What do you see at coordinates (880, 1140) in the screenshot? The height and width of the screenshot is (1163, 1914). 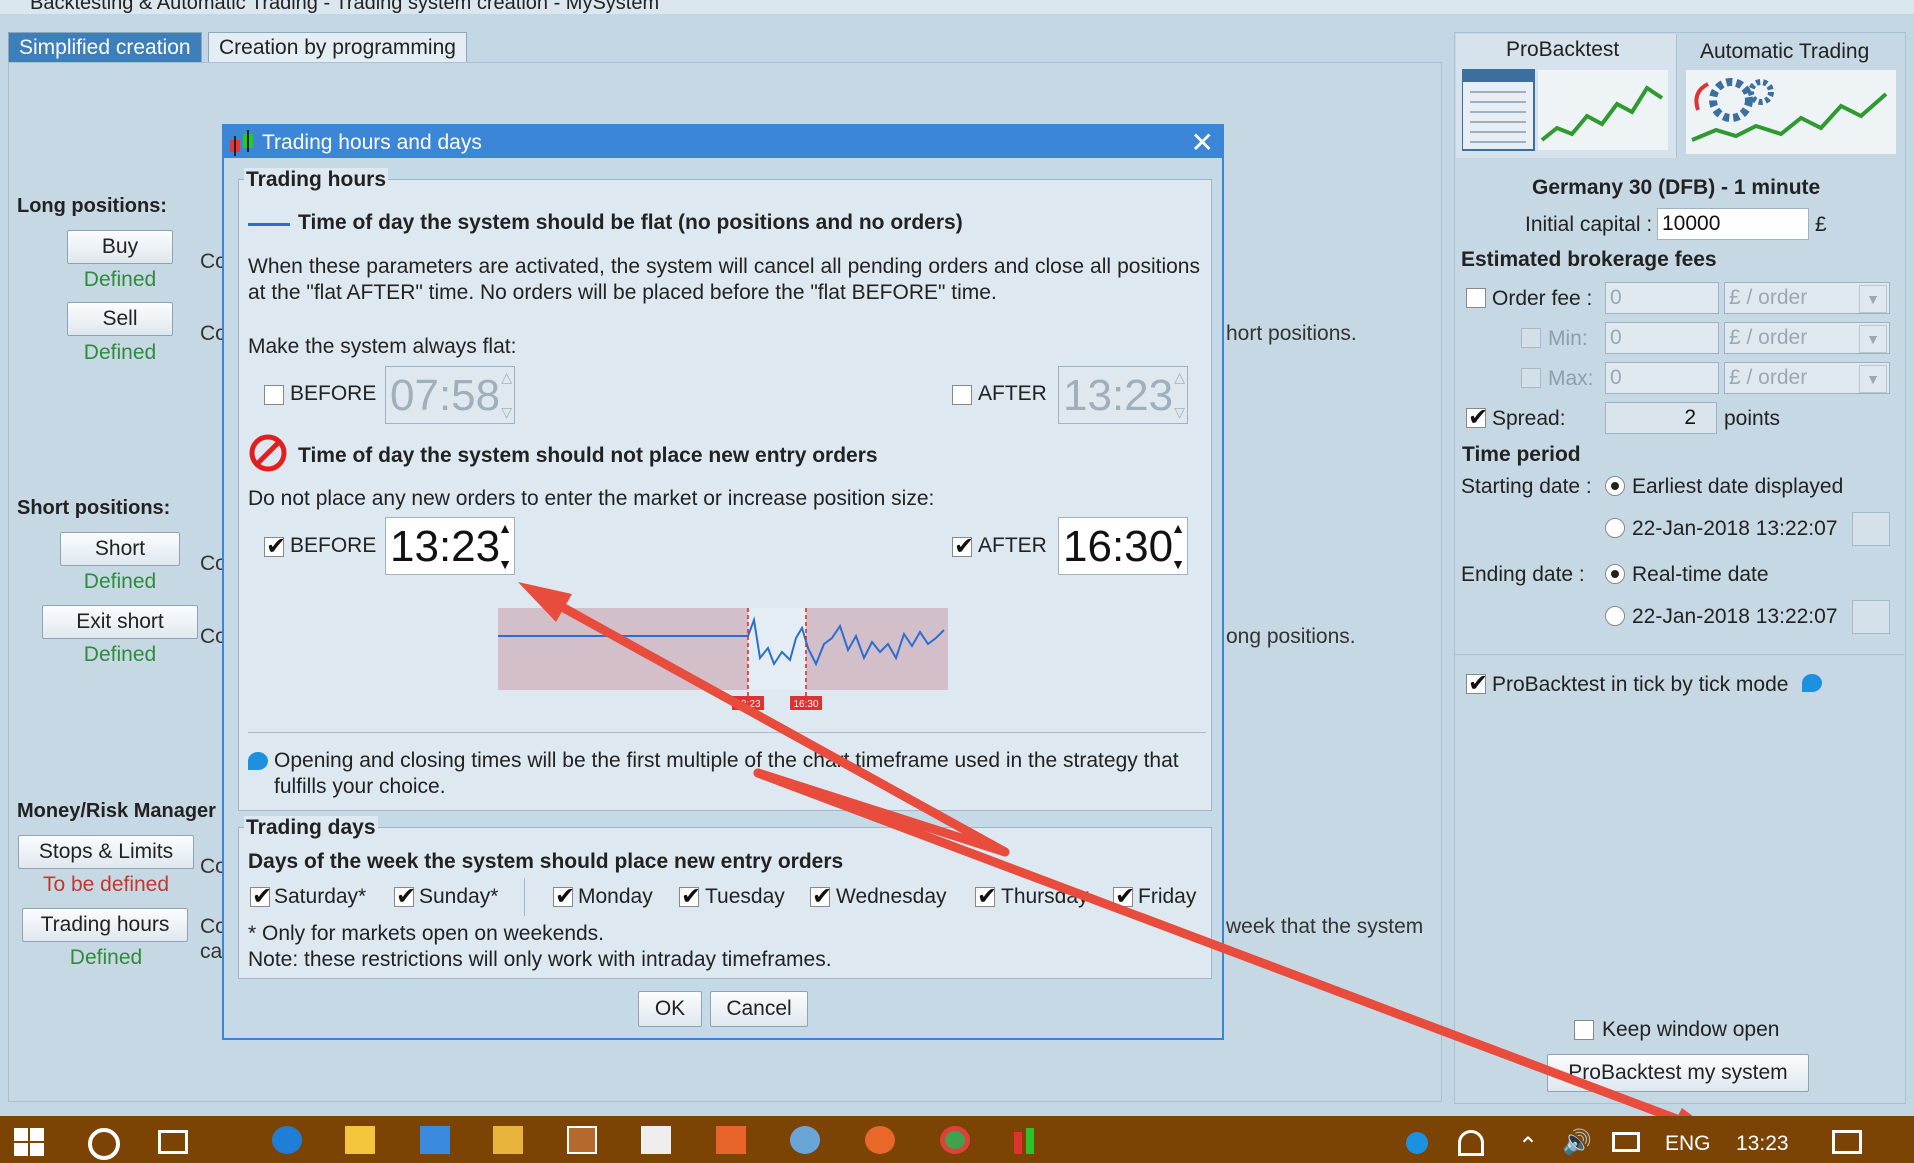 I see `firefox-icon` at bounding box center [880, 1140].